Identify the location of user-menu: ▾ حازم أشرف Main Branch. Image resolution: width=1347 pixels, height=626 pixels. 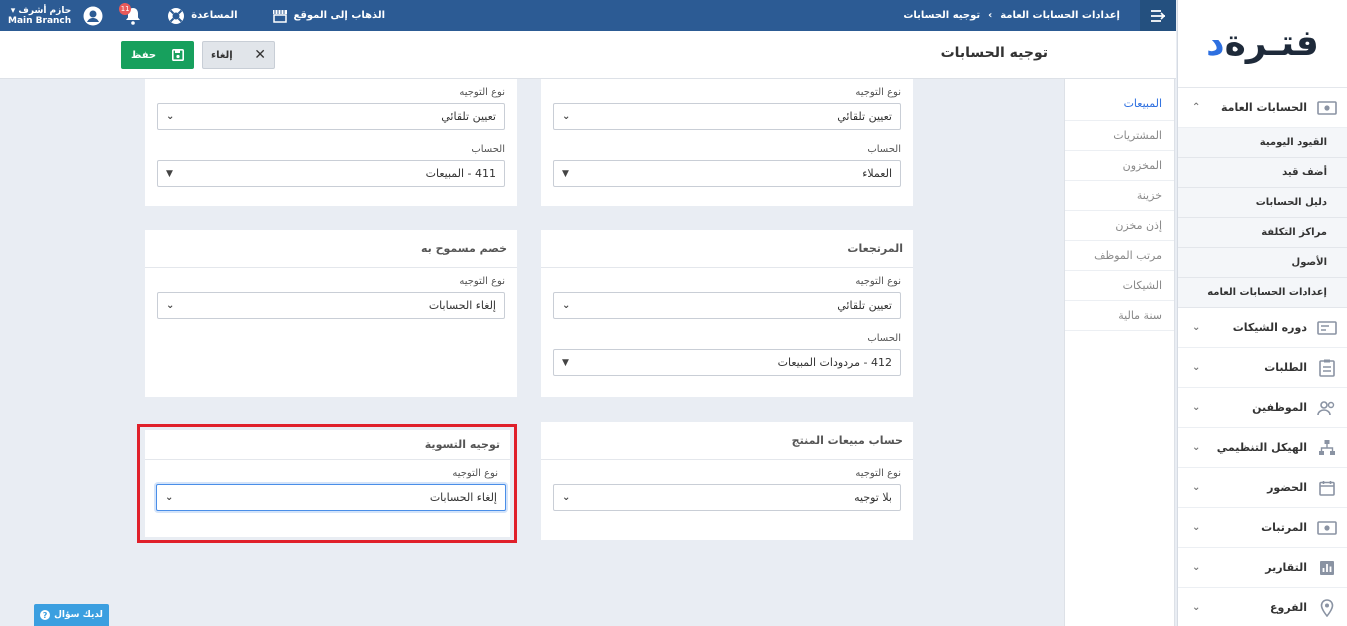
(39, 16).